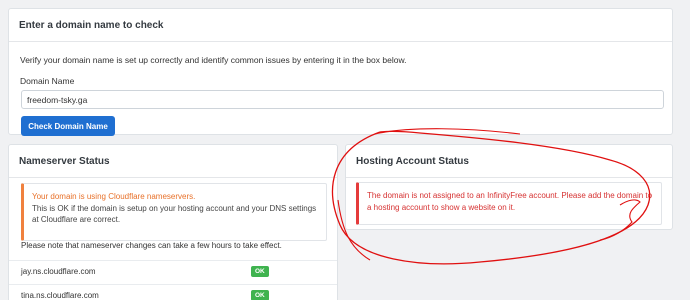  What do you see at coordinates (173, 271) in the screenshot?
I see `nameserver-row: jay.ns.cloudflare.com OK` at bounding box center [173, 271].